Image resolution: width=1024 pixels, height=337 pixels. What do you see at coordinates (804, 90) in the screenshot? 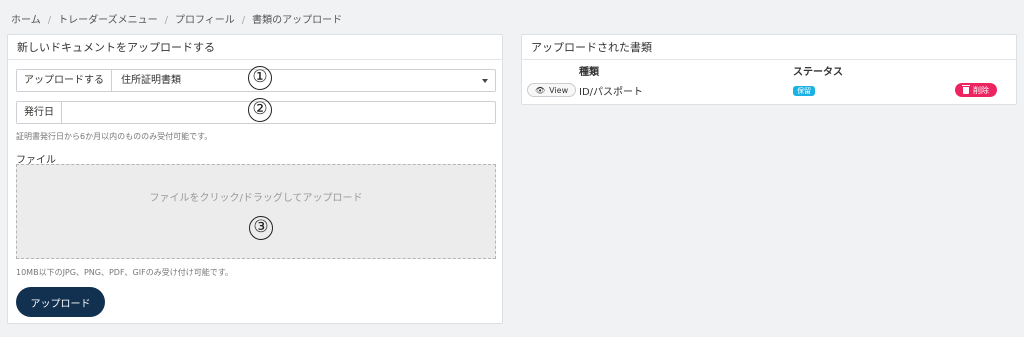
I see `status-badge: 保留` at bounding box center [804, 90].